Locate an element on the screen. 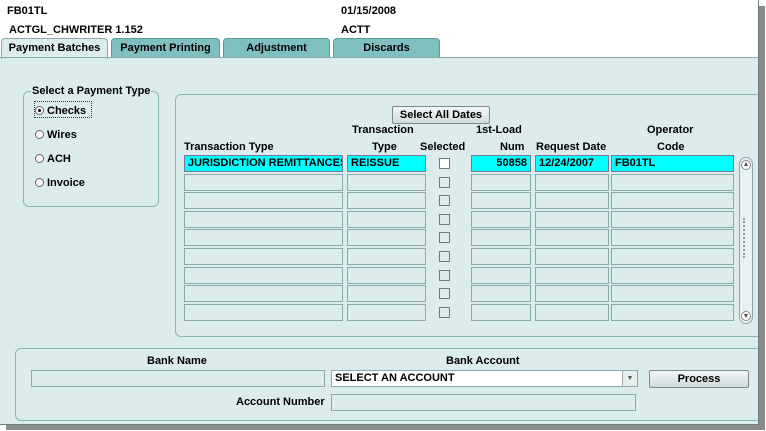  account-number-field is located at coordinates (483, 402).